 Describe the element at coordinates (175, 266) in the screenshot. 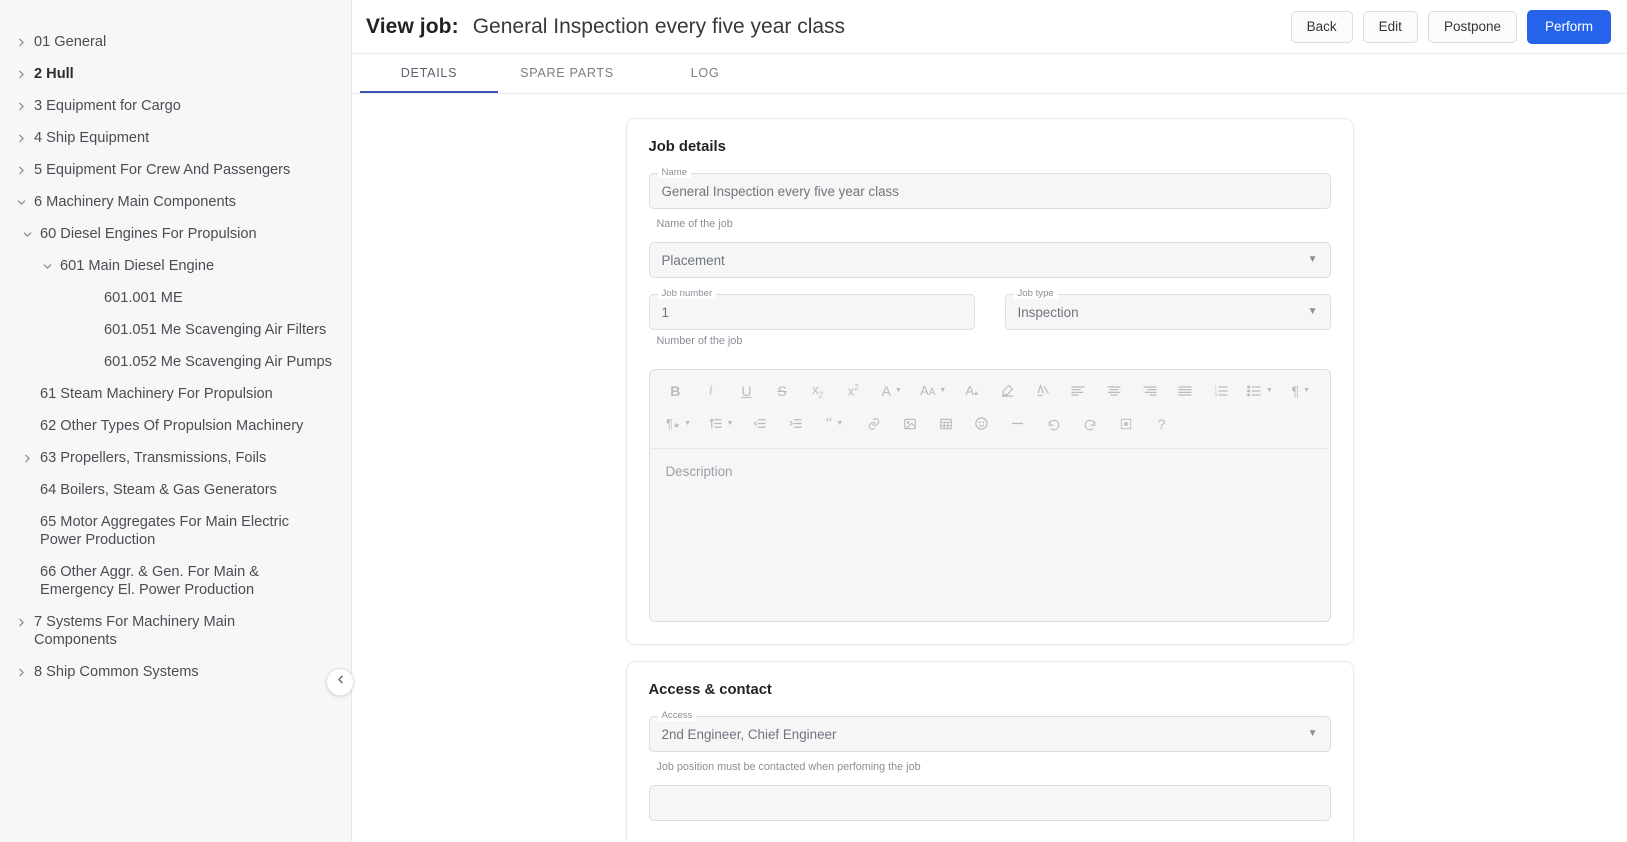

I see `sidebar-item-7: 601 Main Diesel Engine` at that location.